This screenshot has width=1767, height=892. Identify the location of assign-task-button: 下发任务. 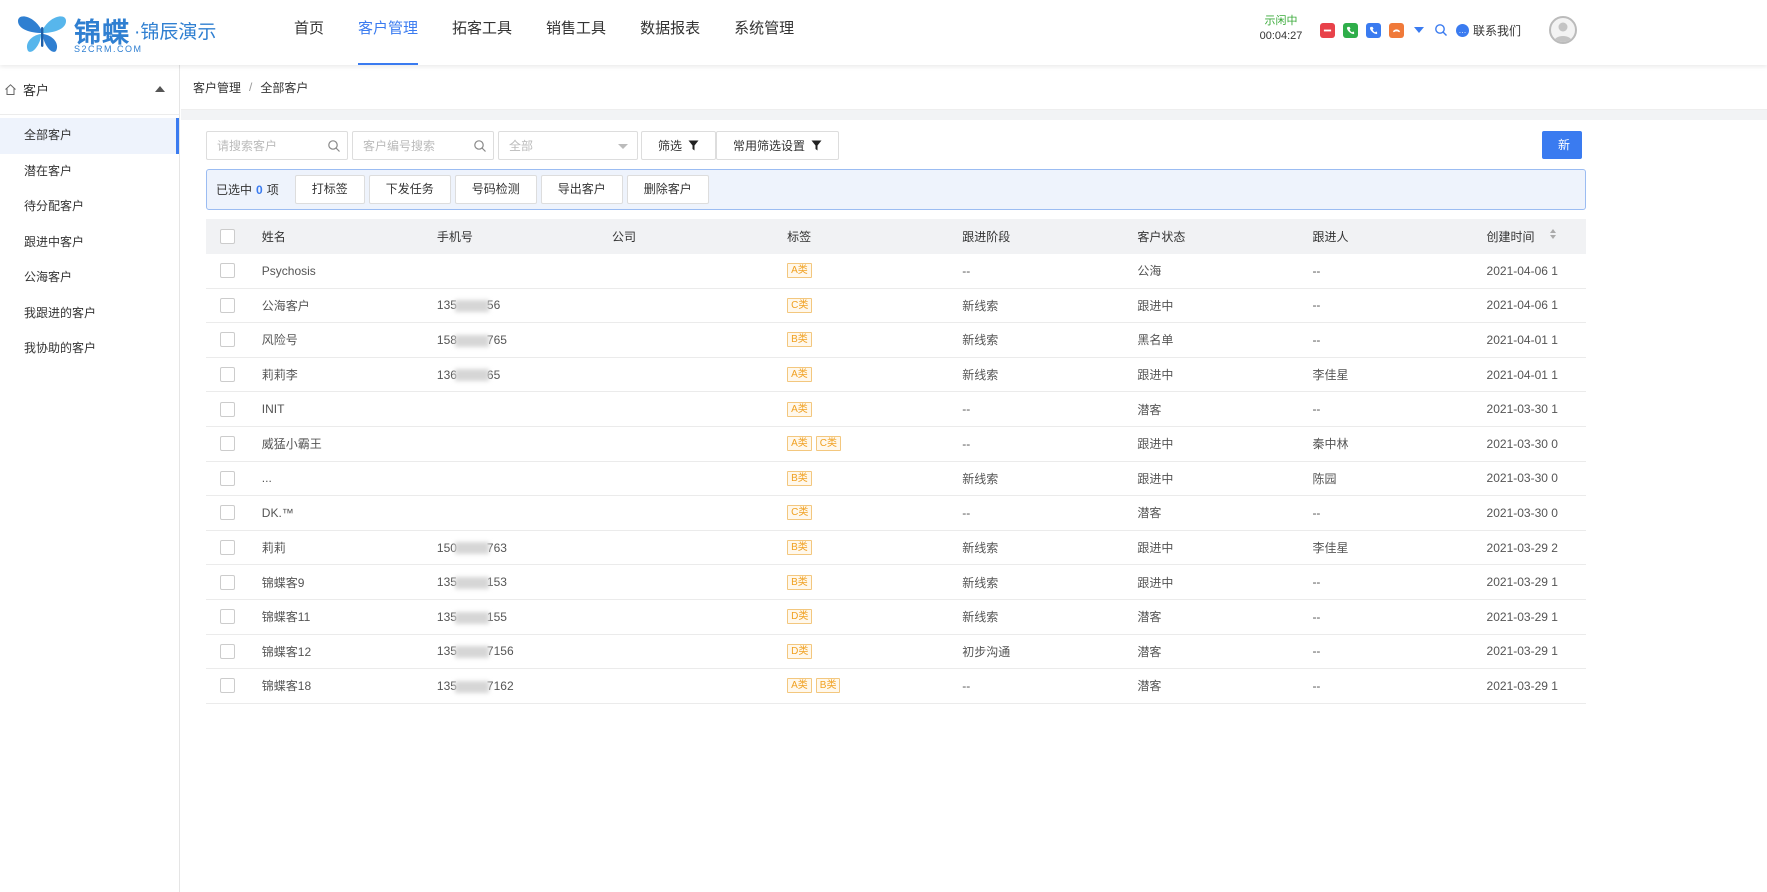
(409, 189).